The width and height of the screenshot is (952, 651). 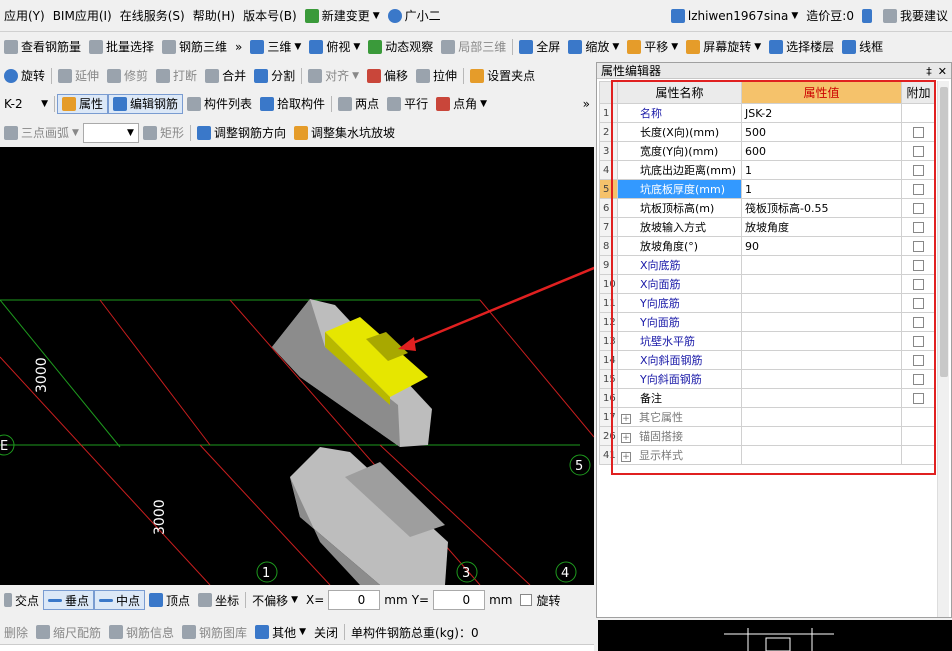 I want to click on select-floor-button: 选择楼层, so click(x=801, y=47).